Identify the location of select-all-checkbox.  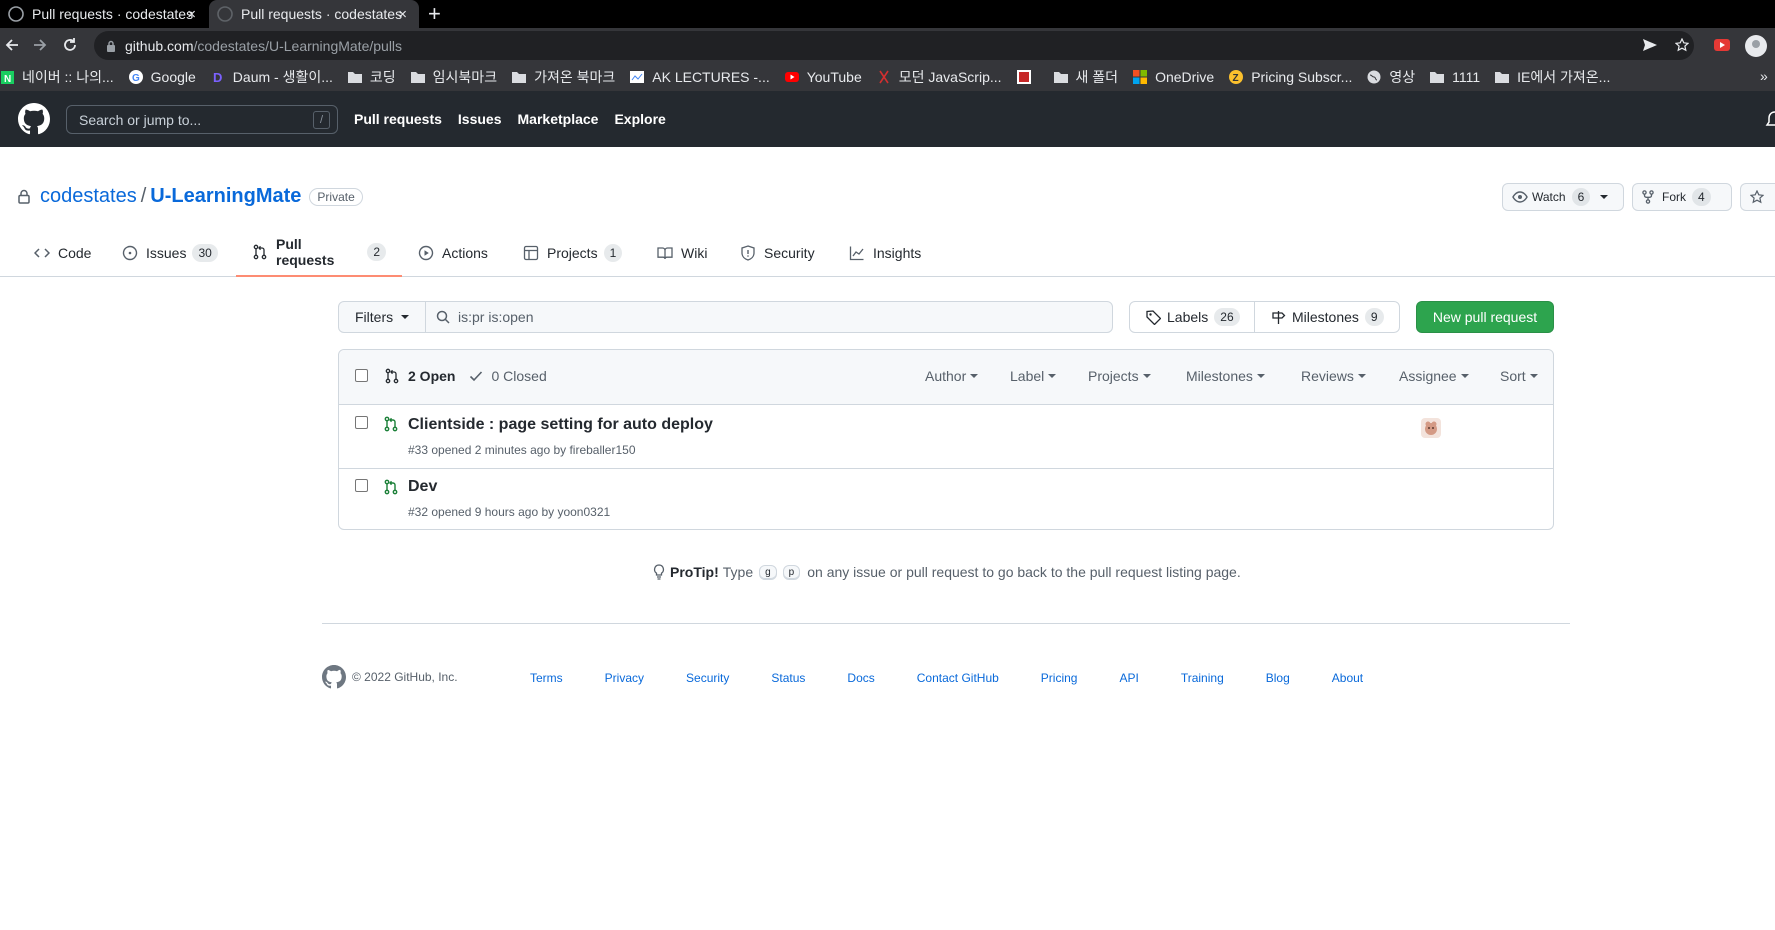
(361, 375).